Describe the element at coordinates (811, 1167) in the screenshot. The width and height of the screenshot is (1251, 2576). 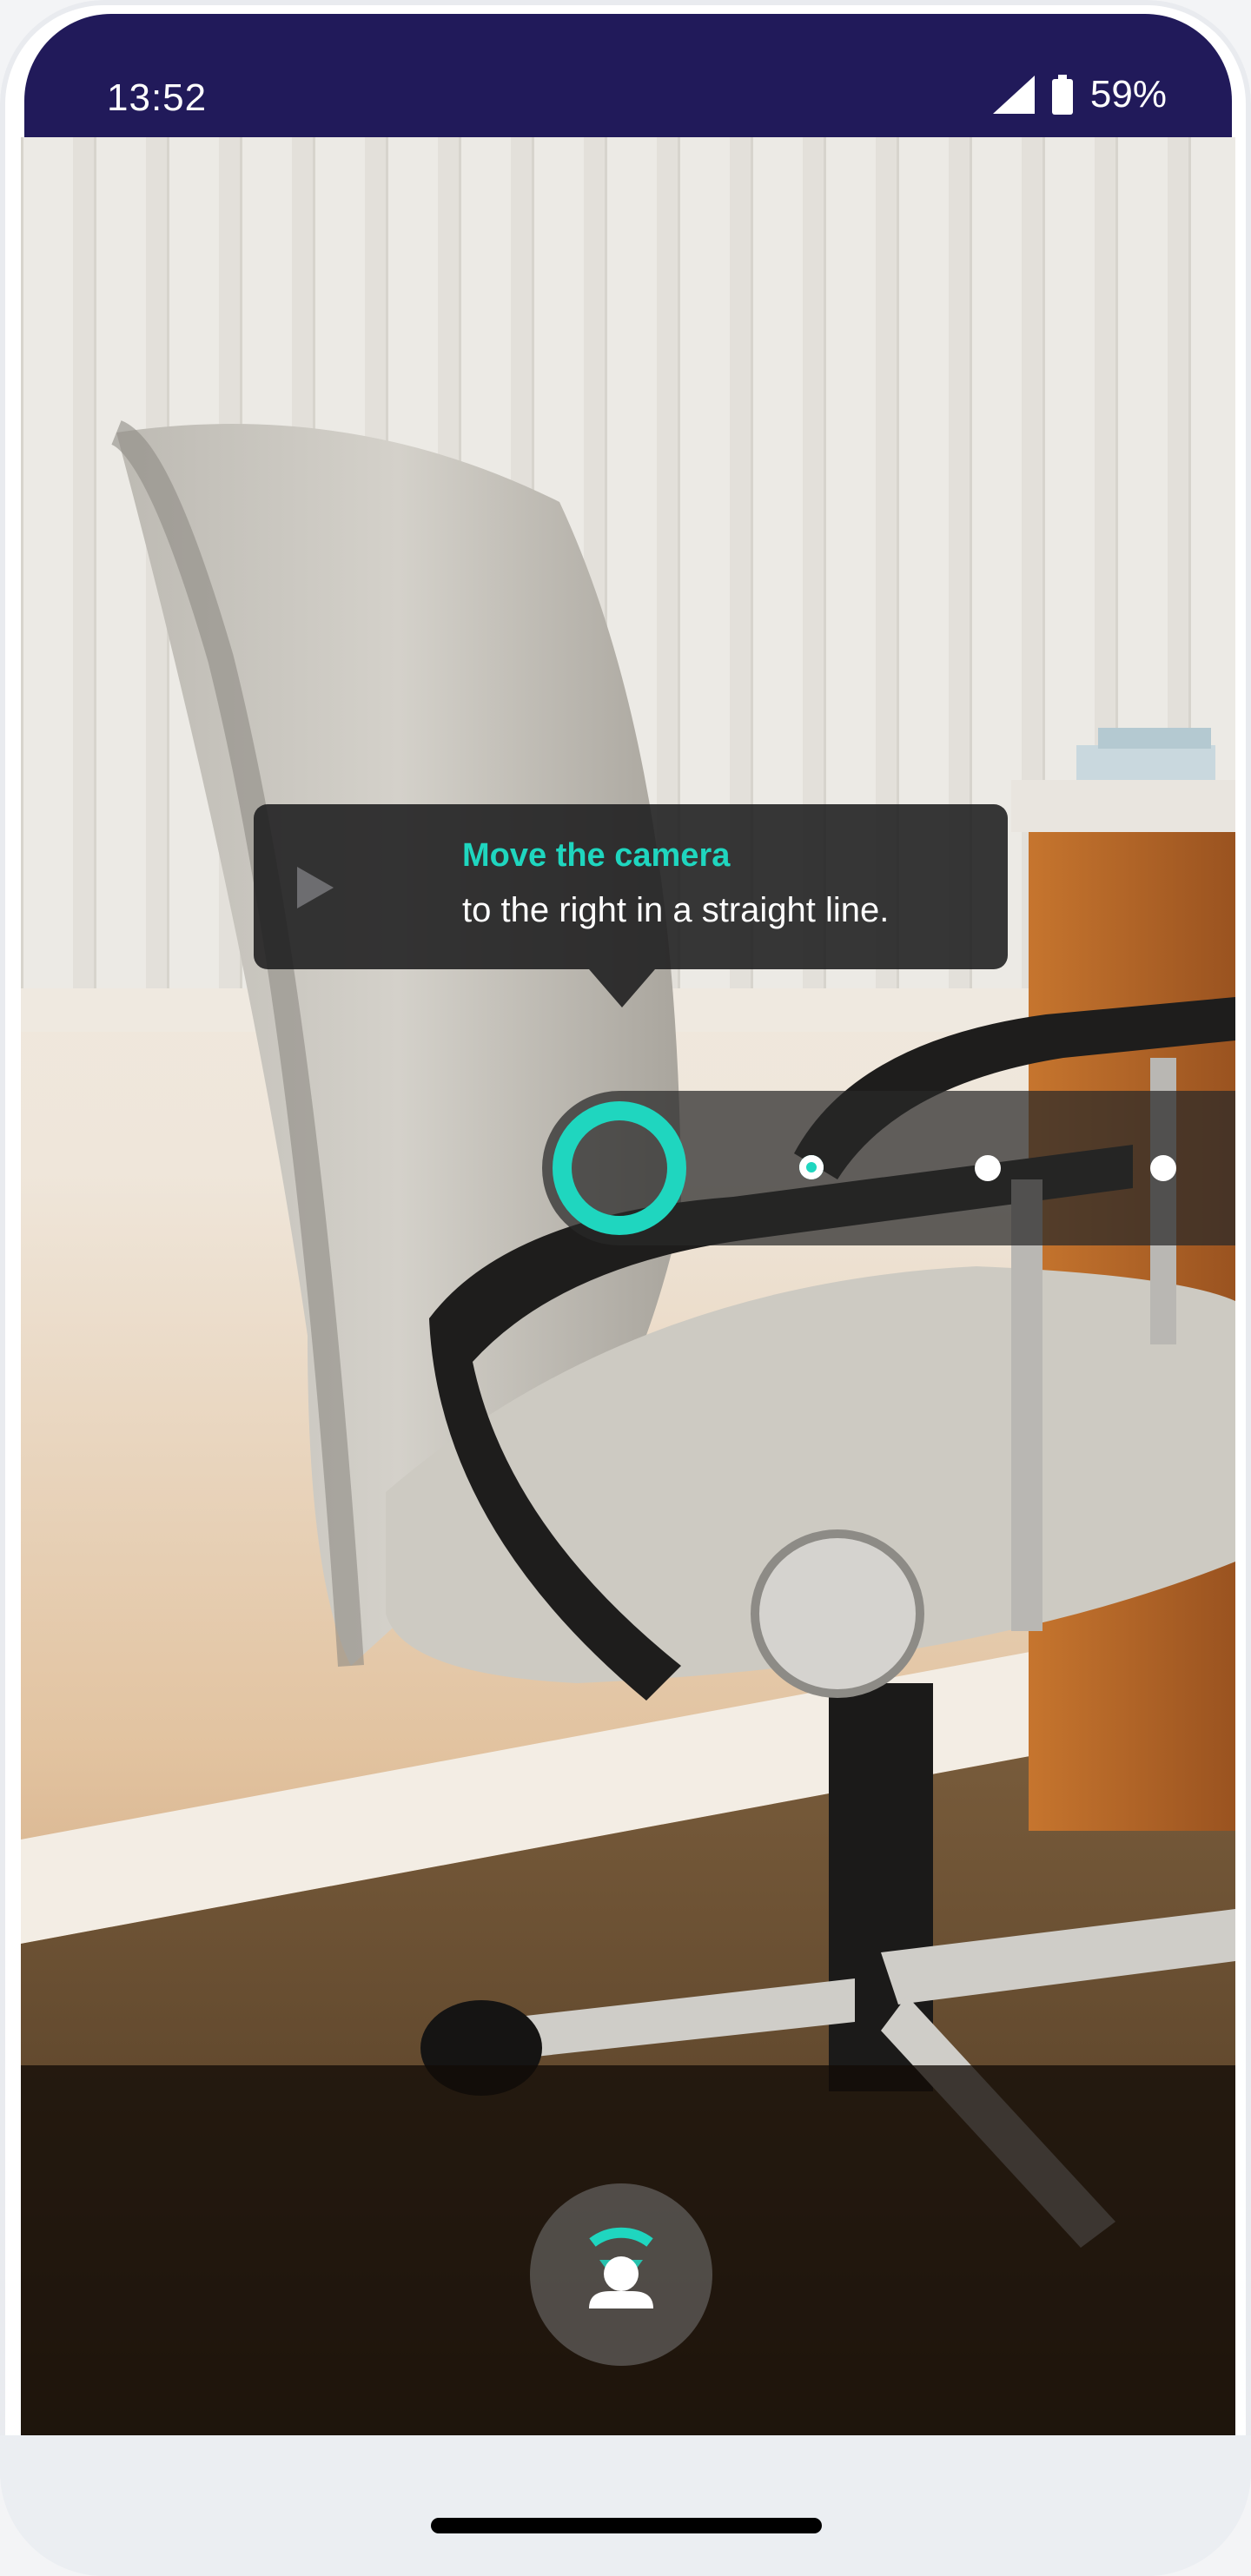
I see `progress-step-dot-active` at that location.